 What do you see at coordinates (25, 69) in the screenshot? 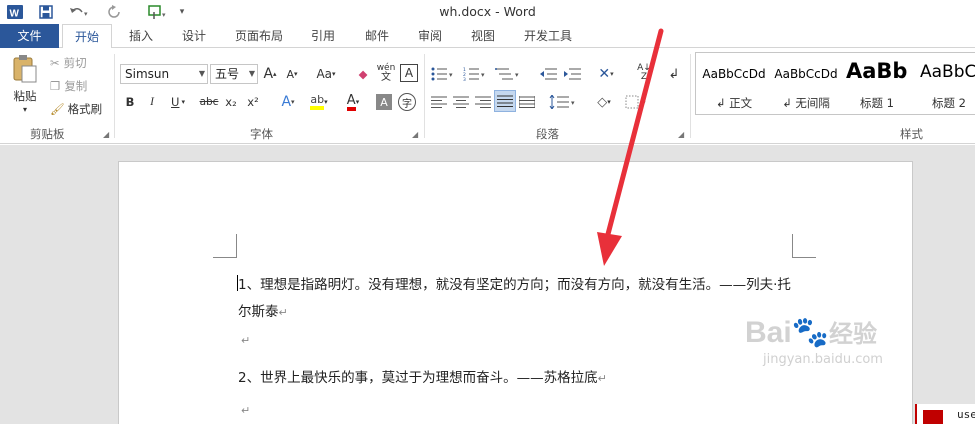
I see `paste-icon` at bounding box center [25, 69].